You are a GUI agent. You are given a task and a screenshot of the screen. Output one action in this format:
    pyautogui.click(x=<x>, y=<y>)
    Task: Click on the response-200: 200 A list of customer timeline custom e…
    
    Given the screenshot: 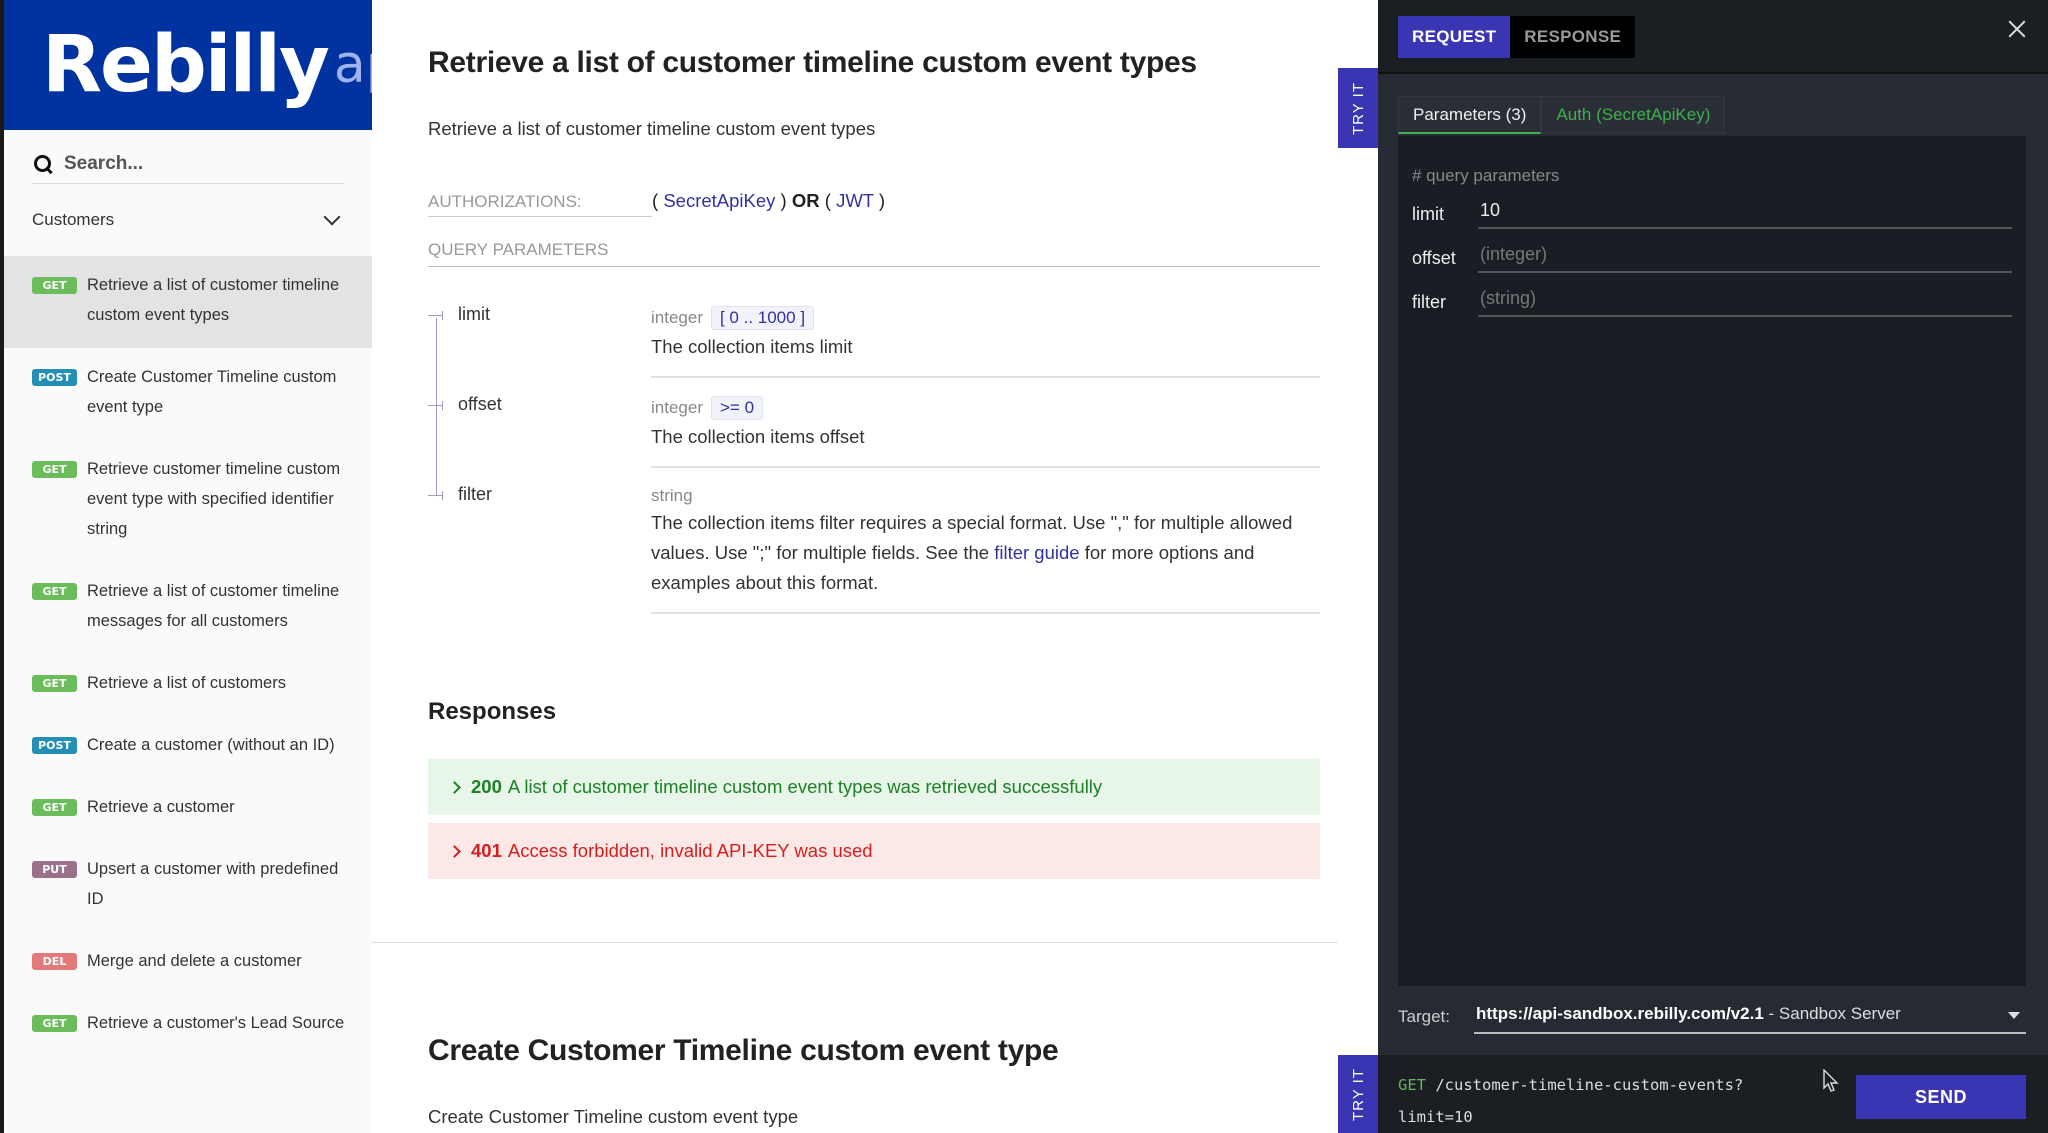 What is the action you would take?
    pyautogui.click(x=874, y=787)
    